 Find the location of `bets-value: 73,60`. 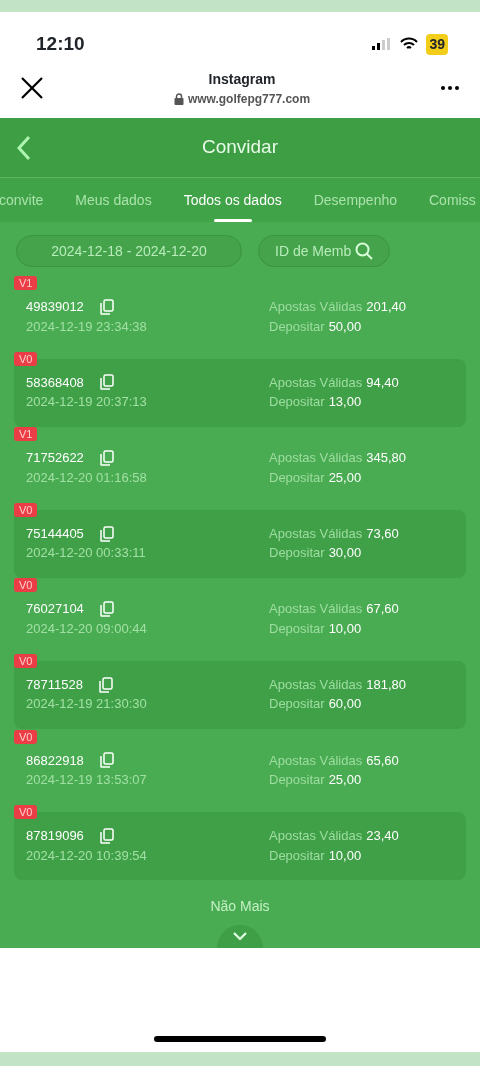

bets-value: 73,60 is located at coordinates (382, 533).